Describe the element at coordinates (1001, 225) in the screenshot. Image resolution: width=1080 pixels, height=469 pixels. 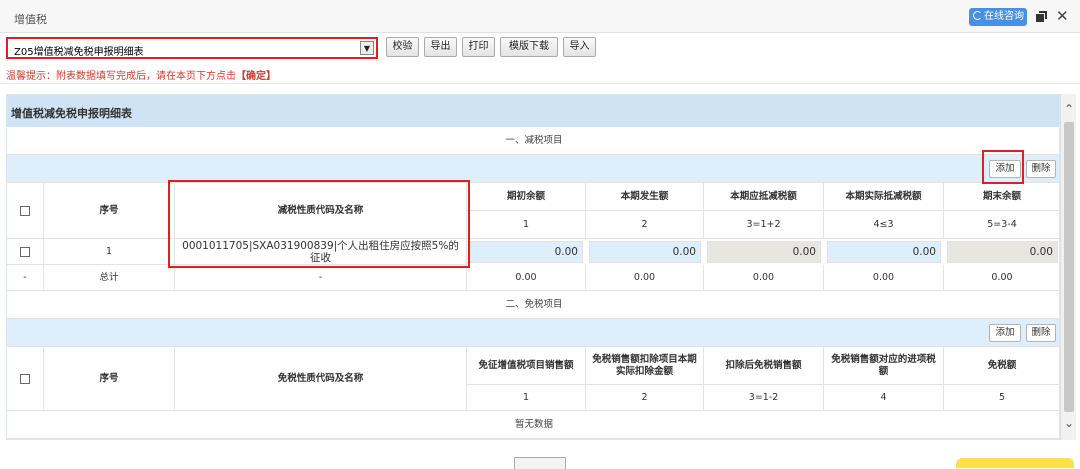
I see `formula-col-5: 5=3-4` at that location.